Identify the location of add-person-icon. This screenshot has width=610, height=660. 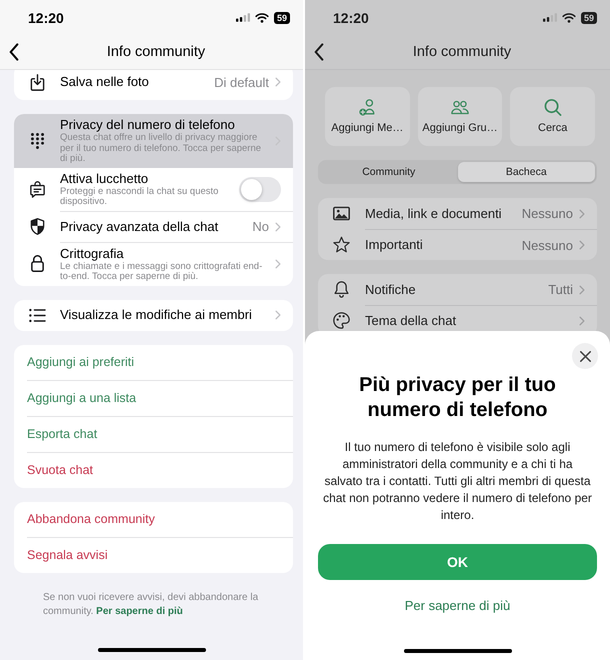
(367, 107).